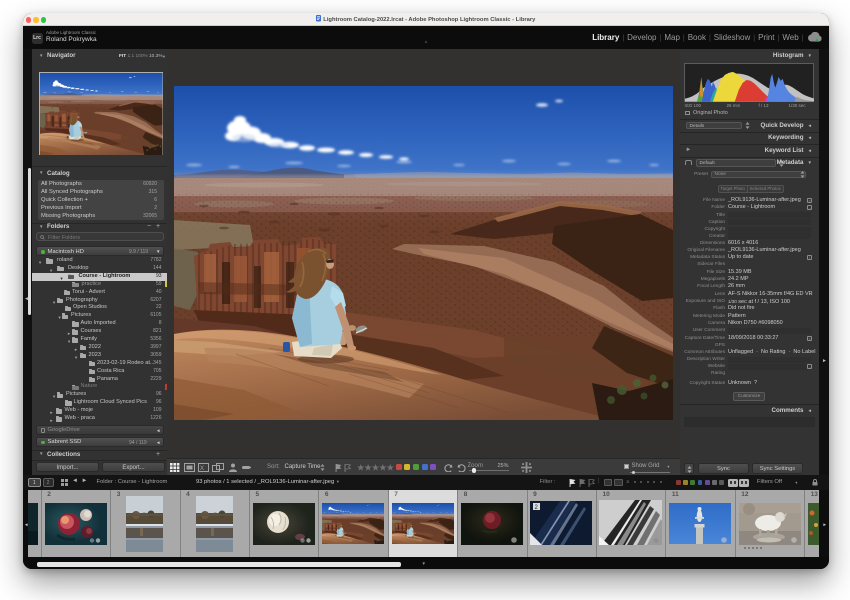 The image size is (850, 600). What do you see at coordinates (202, 469) in the screenshot?
I see `svg-text: X` at bounding box center [202, 469].